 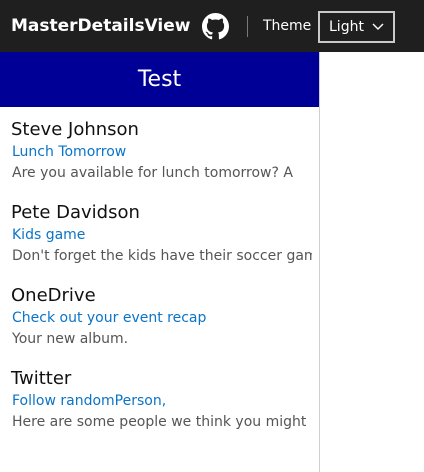 I want to click on theme-dropdown-value: Light, so click(x=346, y=27).